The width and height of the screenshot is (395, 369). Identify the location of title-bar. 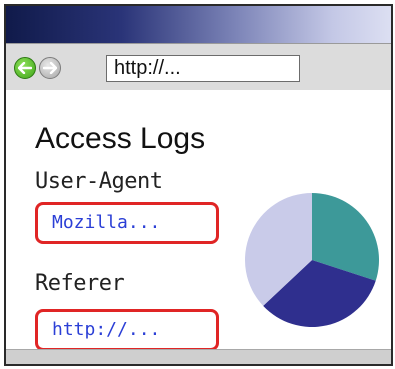
(198, 24).